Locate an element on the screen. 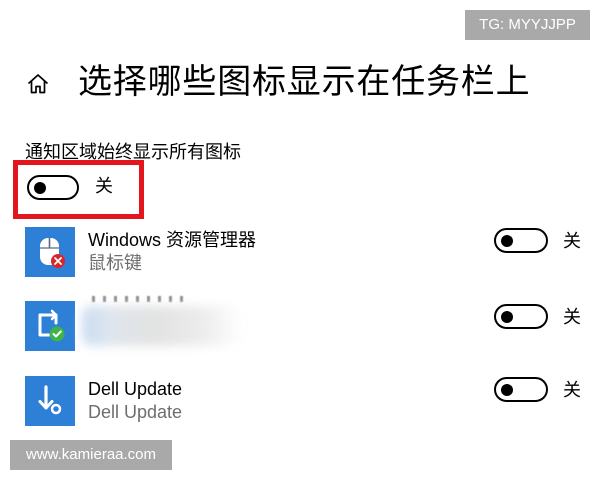  always-show-toggle is located at coordinates (53, 187).